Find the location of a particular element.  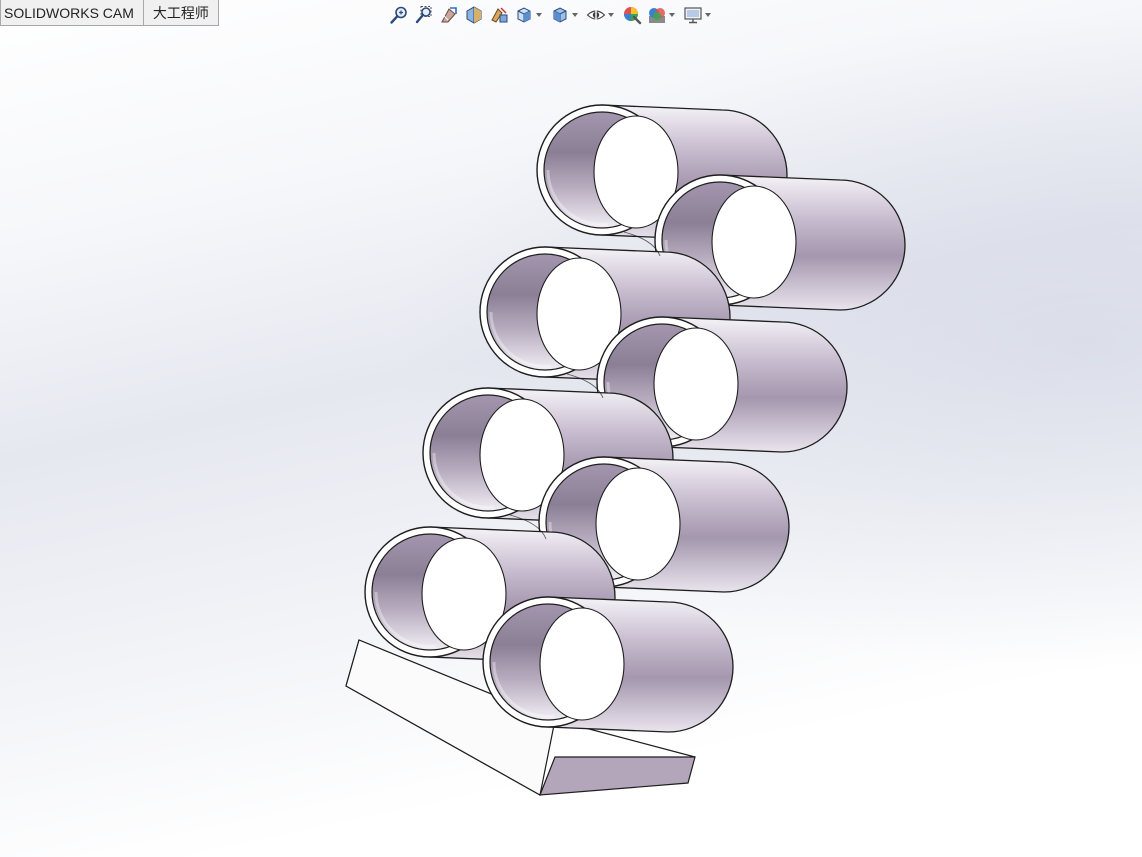

previous-view-icon is located at coordinates (449, 15).